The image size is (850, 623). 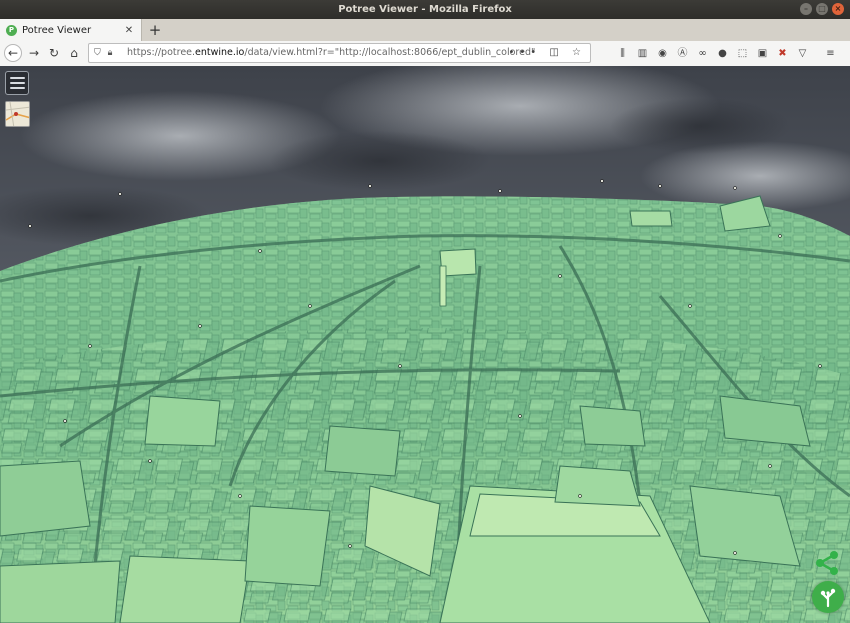 What do you see at coordinates (828, 597) in the screenshot?
I see `potree-logo-icon` at bounding box center [828, 597].